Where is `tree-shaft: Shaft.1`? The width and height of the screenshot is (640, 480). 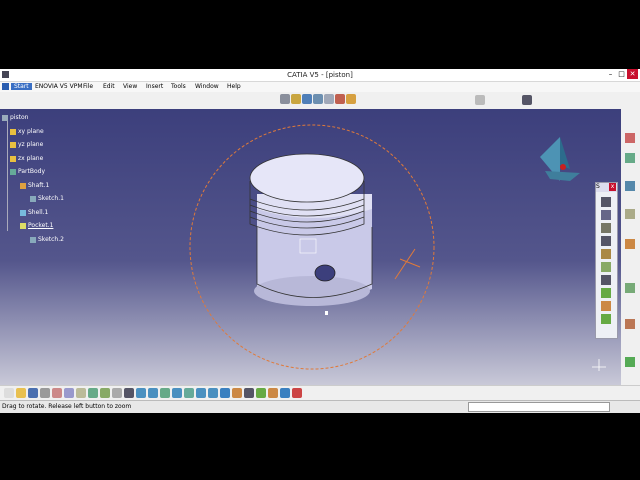 tree-shaft: Shaft.1 is located at coordinates (34, 185).